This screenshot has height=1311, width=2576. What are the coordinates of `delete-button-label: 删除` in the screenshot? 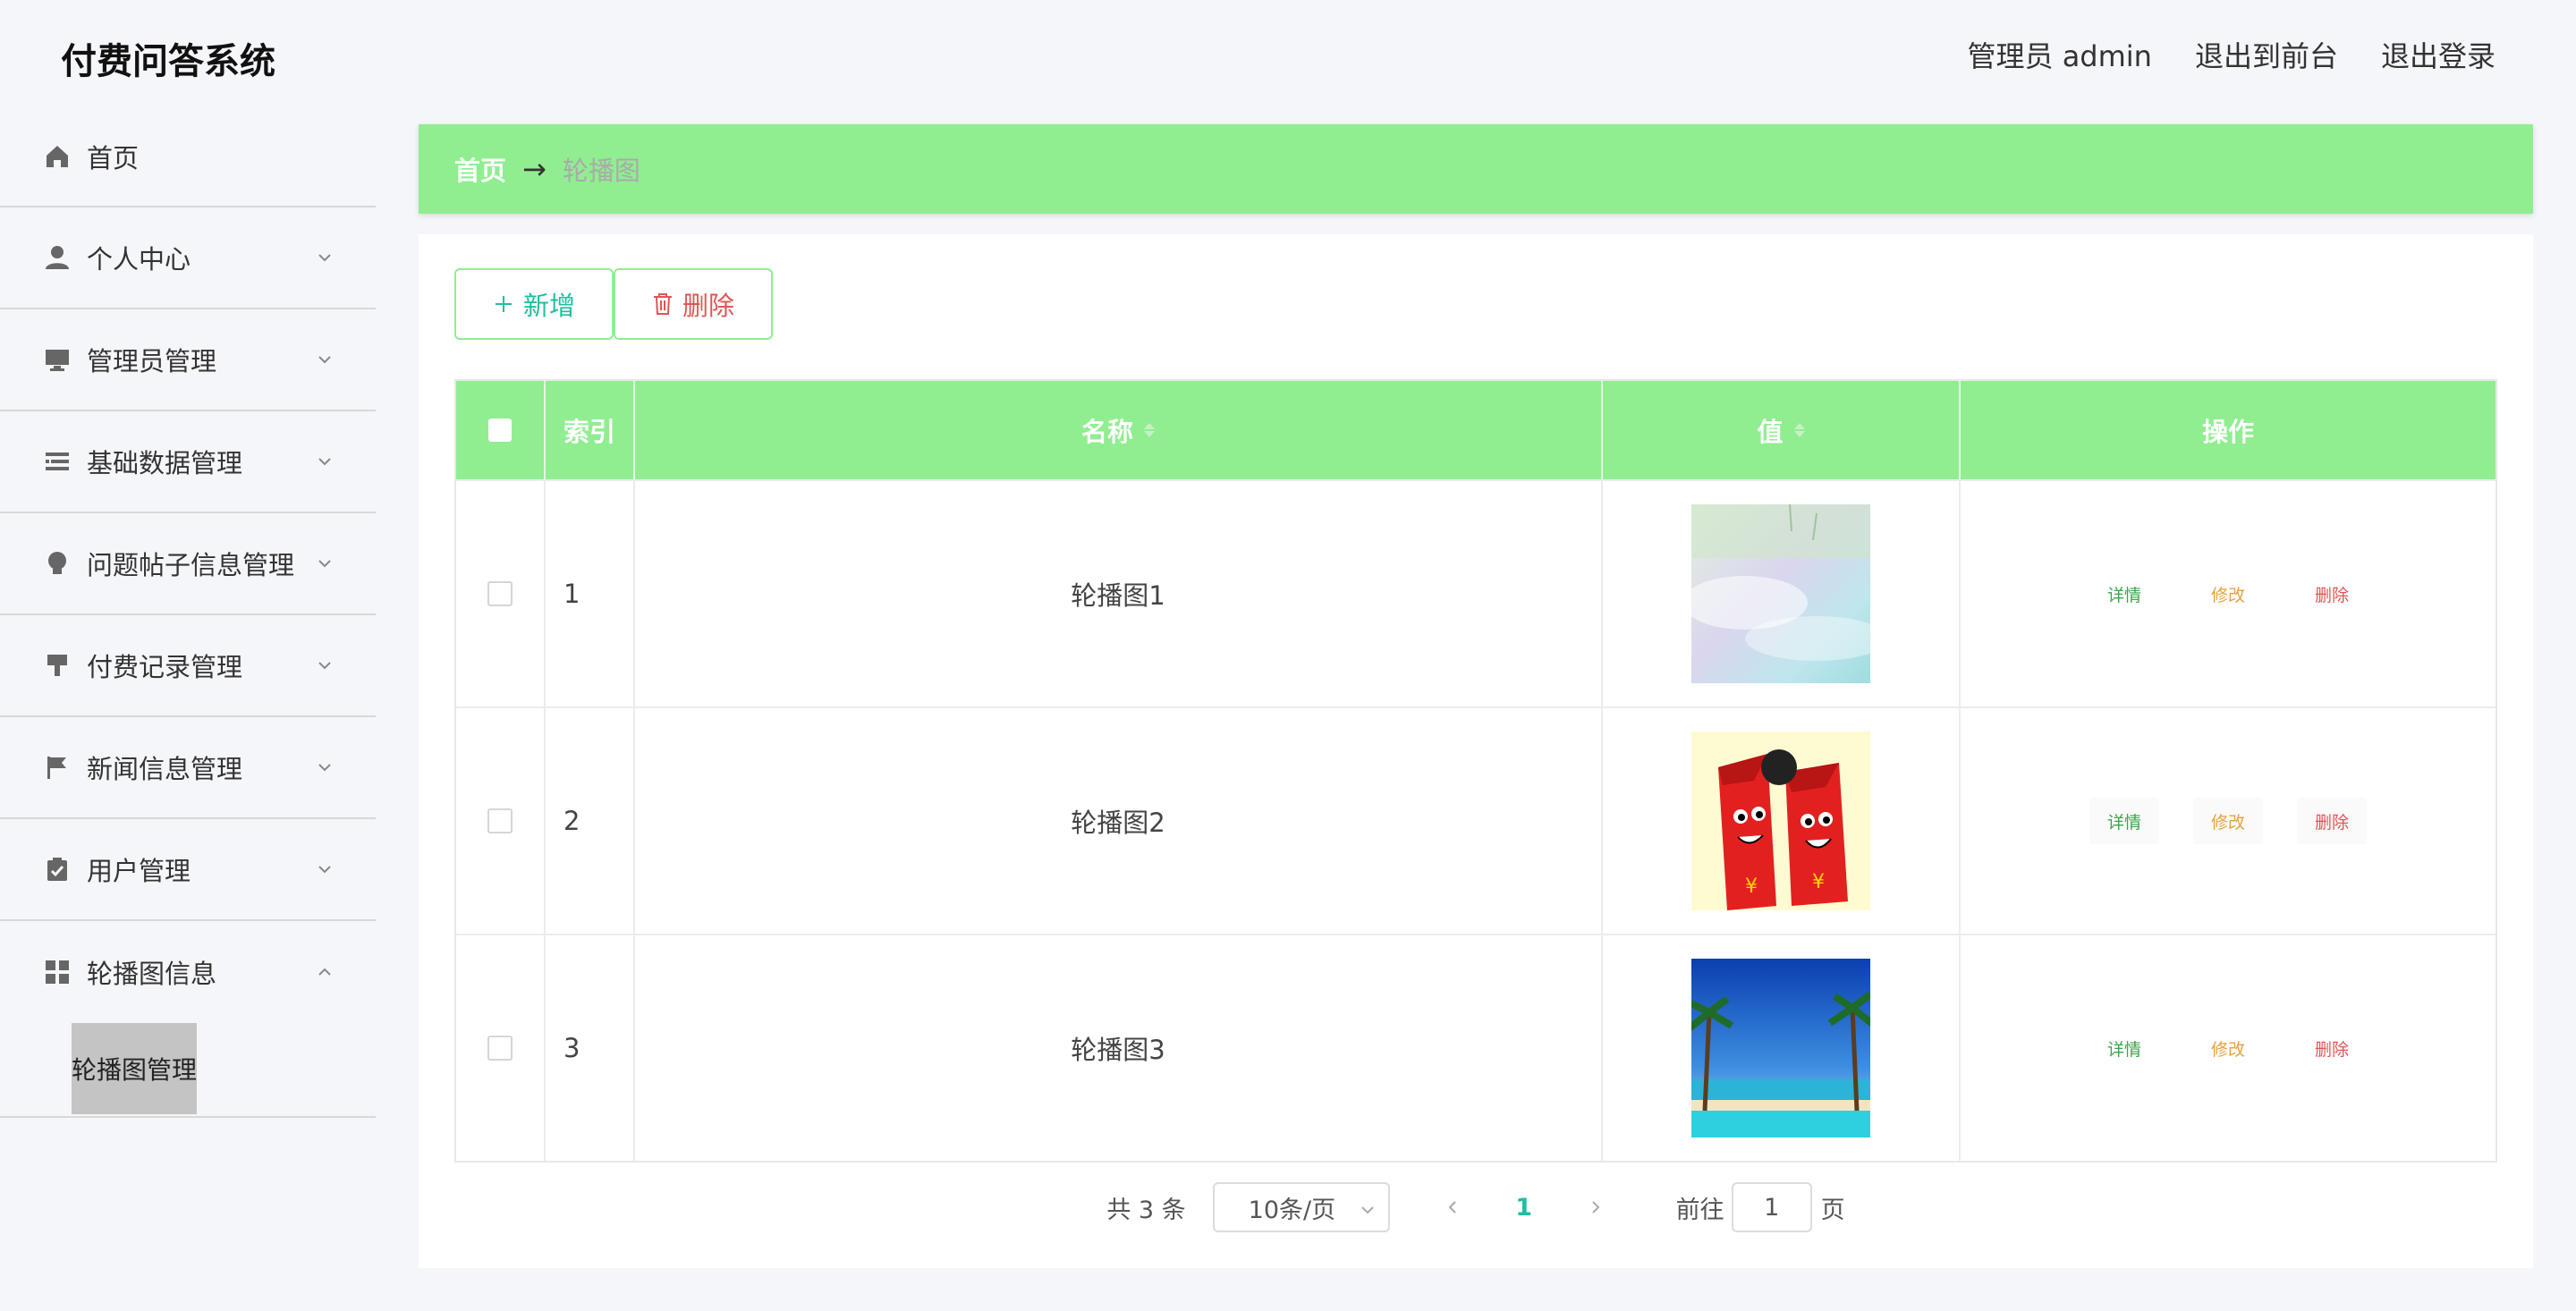 It's located at (708, 306).